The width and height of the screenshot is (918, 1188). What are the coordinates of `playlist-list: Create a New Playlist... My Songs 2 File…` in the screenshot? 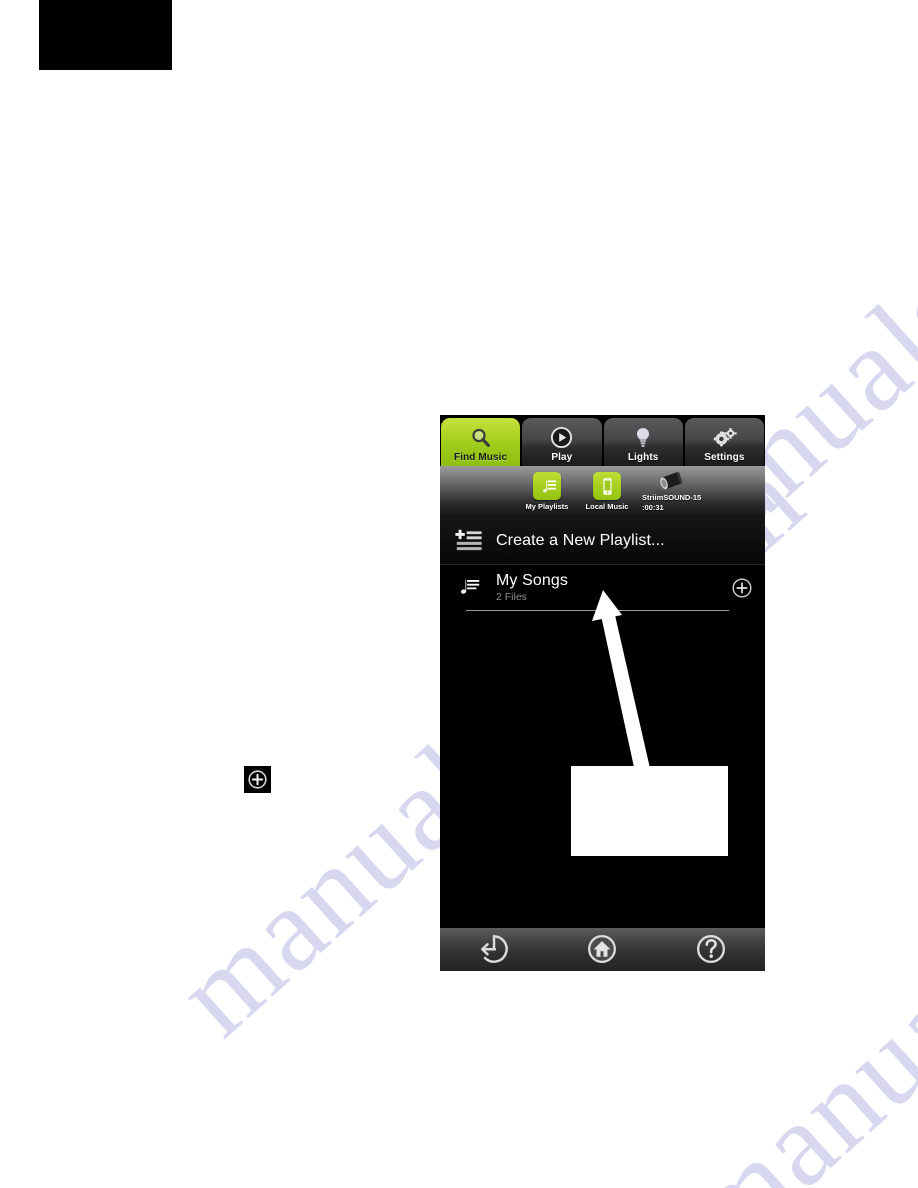 It's located at (602, 722).